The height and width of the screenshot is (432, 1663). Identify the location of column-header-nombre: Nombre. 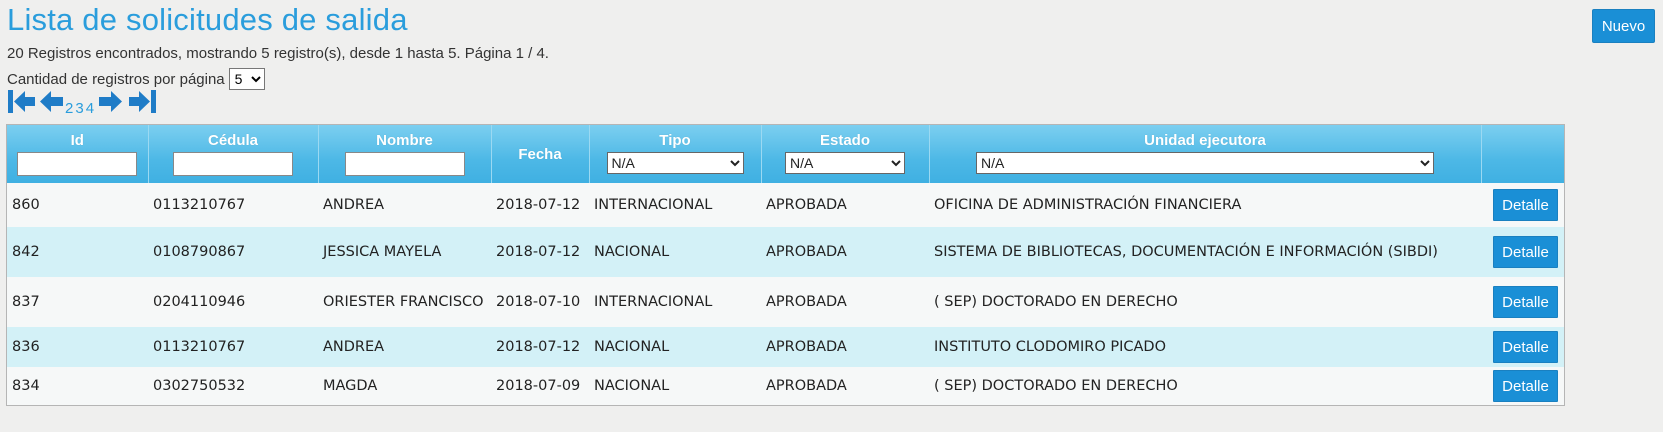
(405, 154).